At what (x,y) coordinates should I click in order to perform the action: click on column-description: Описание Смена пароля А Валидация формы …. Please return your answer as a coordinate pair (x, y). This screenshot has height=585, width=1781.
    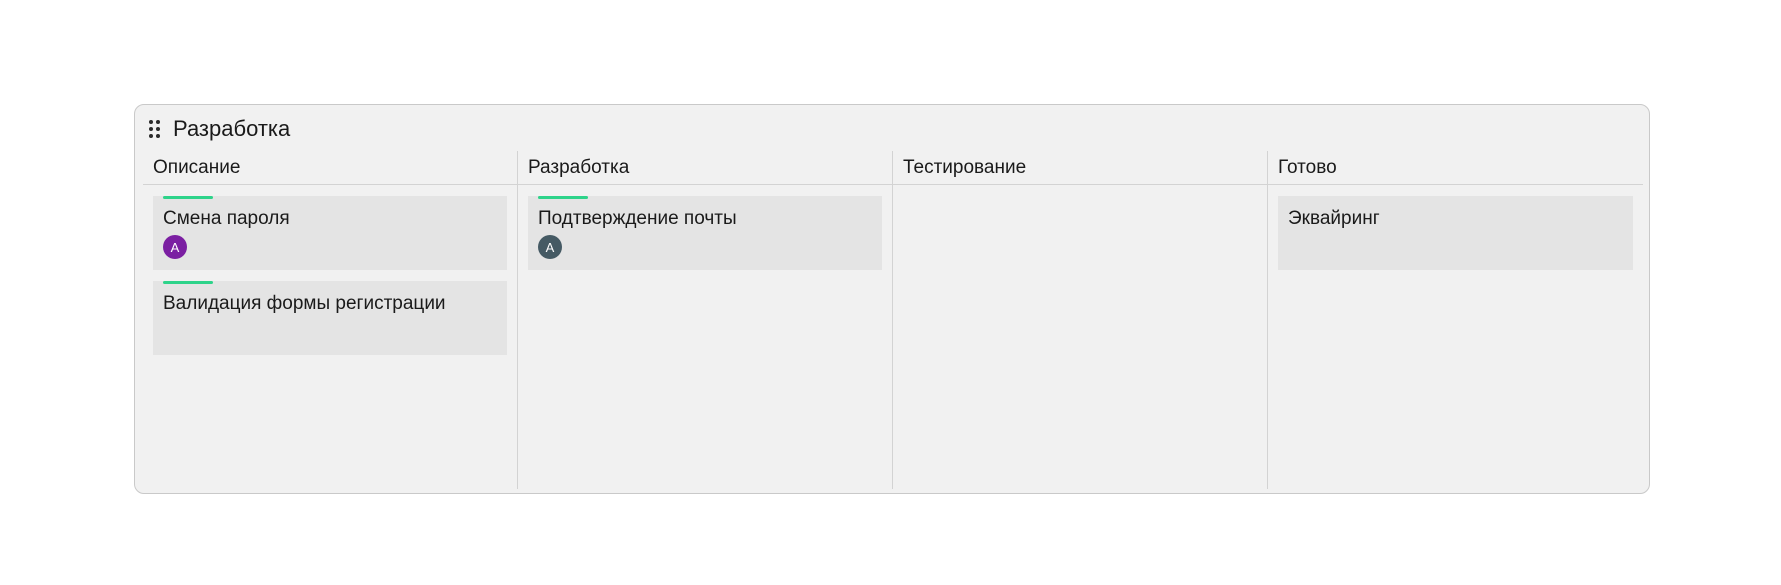
    Looking at the image, I should click on (330, 320).